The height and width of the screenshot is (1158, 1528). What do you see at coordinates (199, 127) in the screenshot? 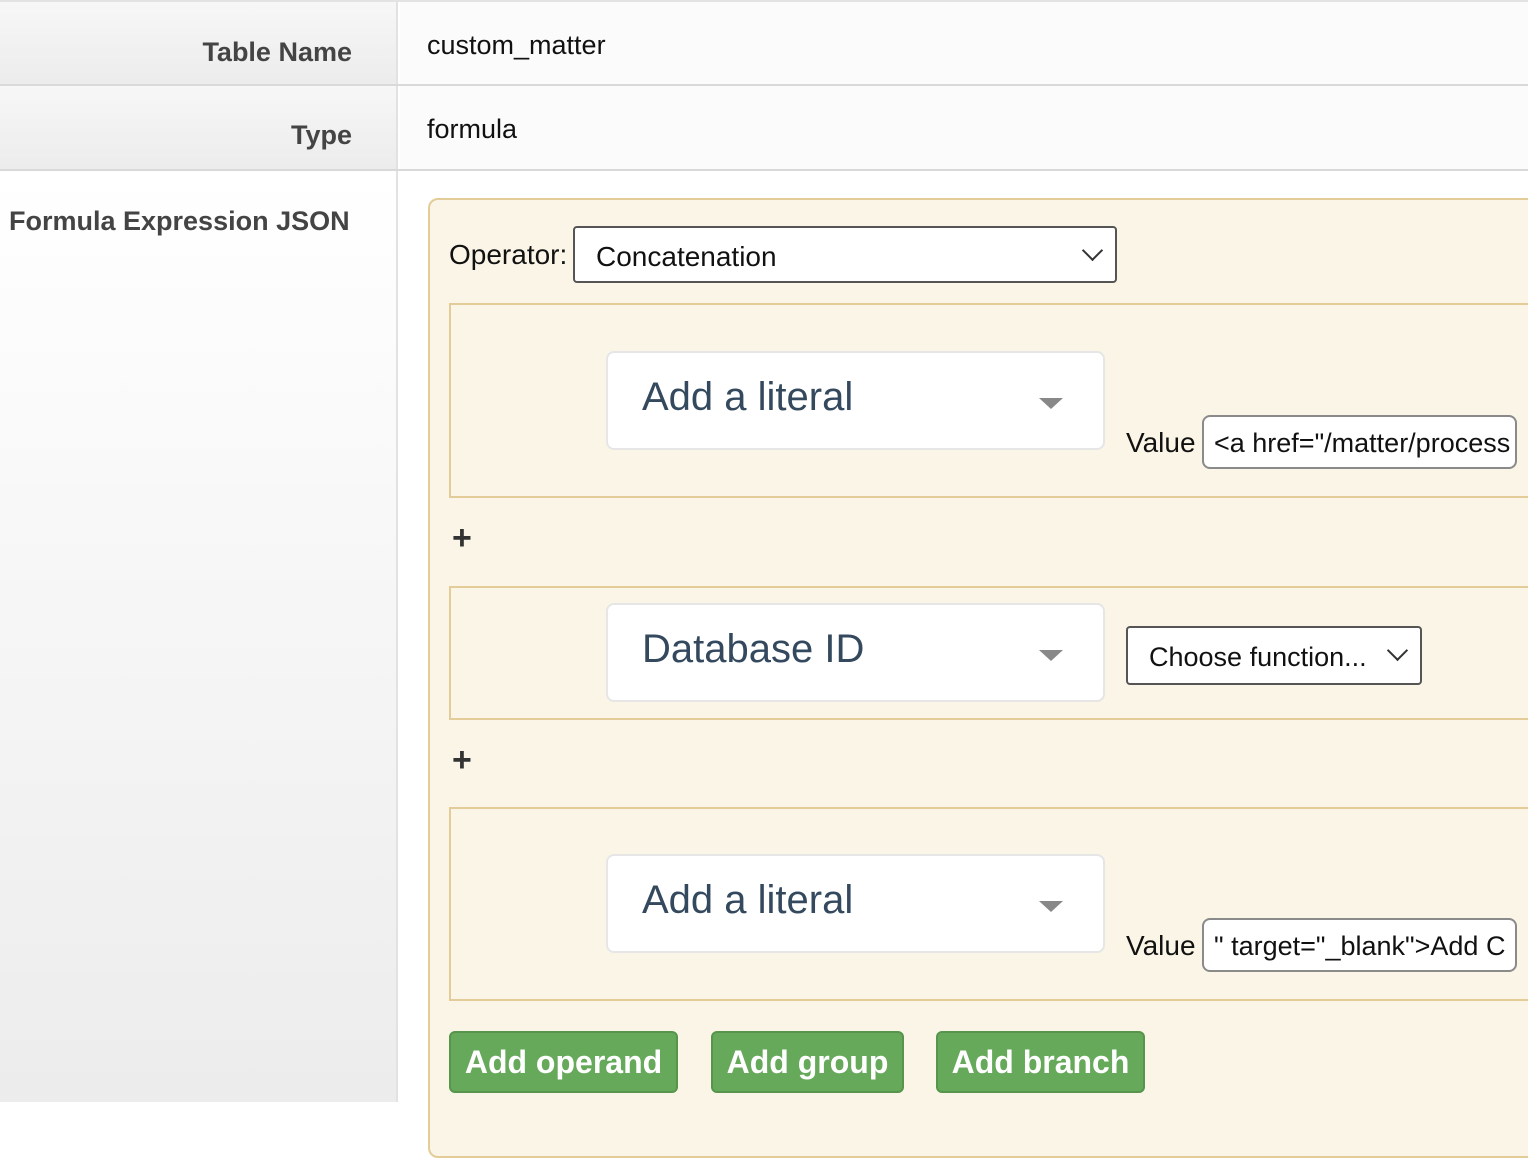
I see `type-label-cell: Type` at bounding box center [199, 127].